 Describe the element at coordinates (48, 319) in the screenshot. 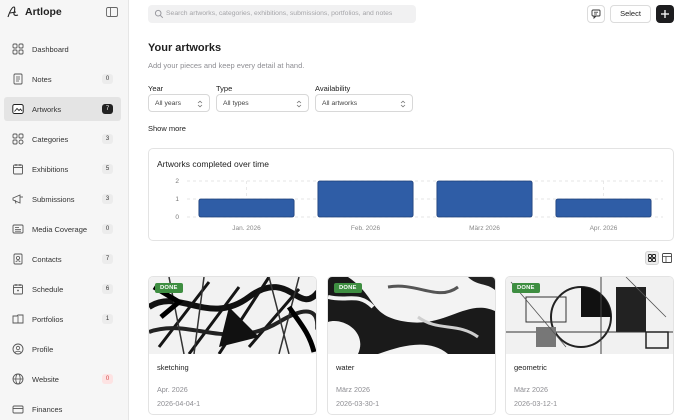

I see `sidebar-item-label: Portfolios` at that location.